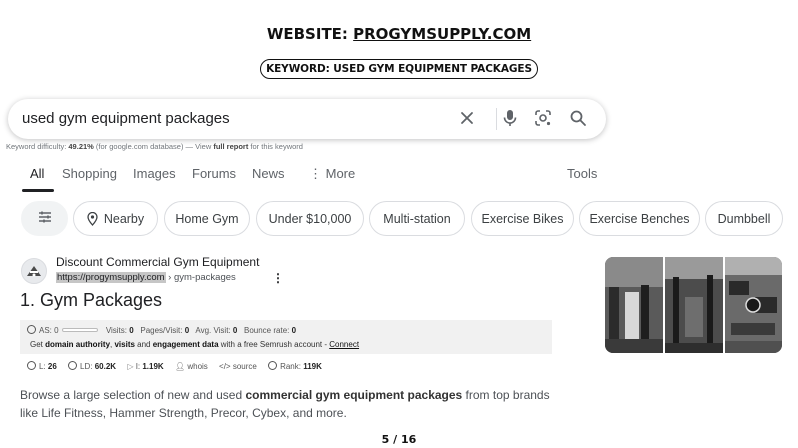 This screenshot has width=798, height=448. Describe the element at coordinates (124, 344) in the screenshot. I see `cta-visits: visits` at that location.